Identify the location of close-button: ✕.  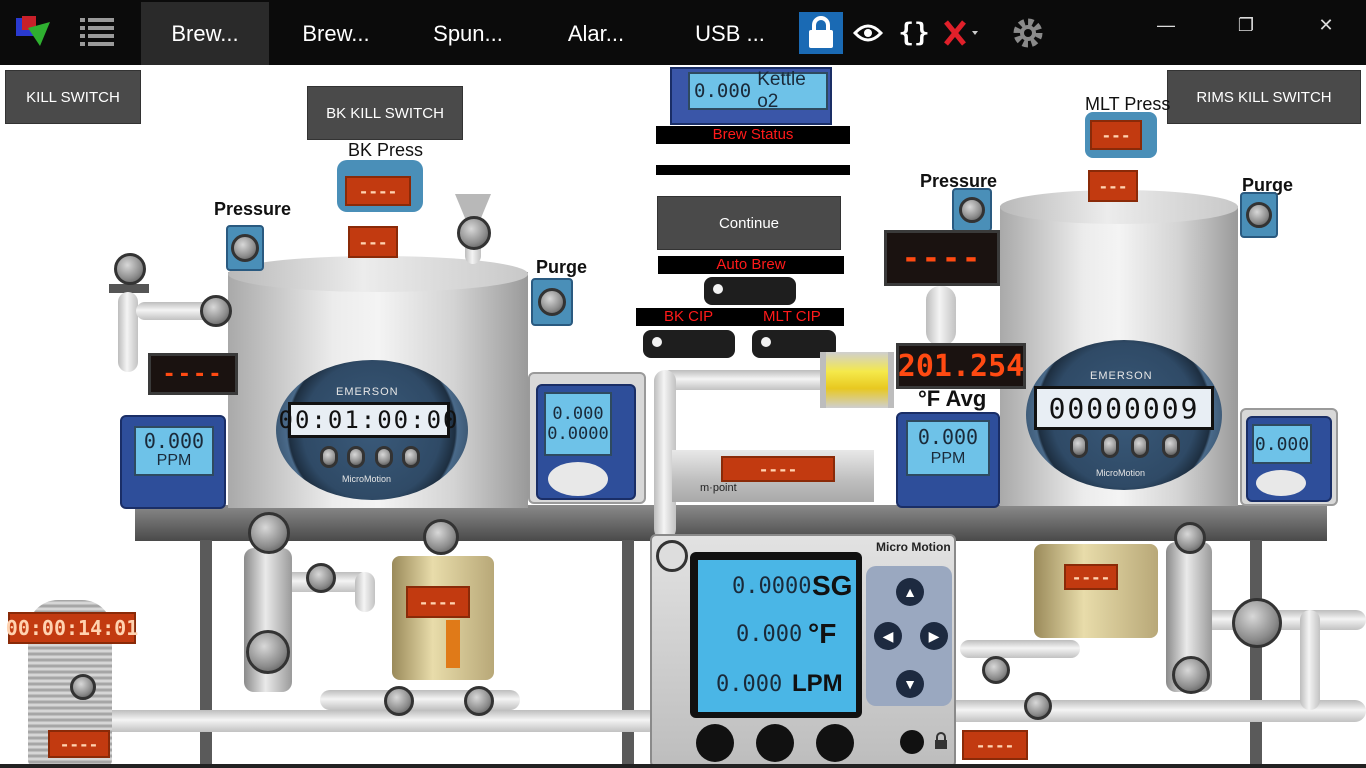
(1326, 25).